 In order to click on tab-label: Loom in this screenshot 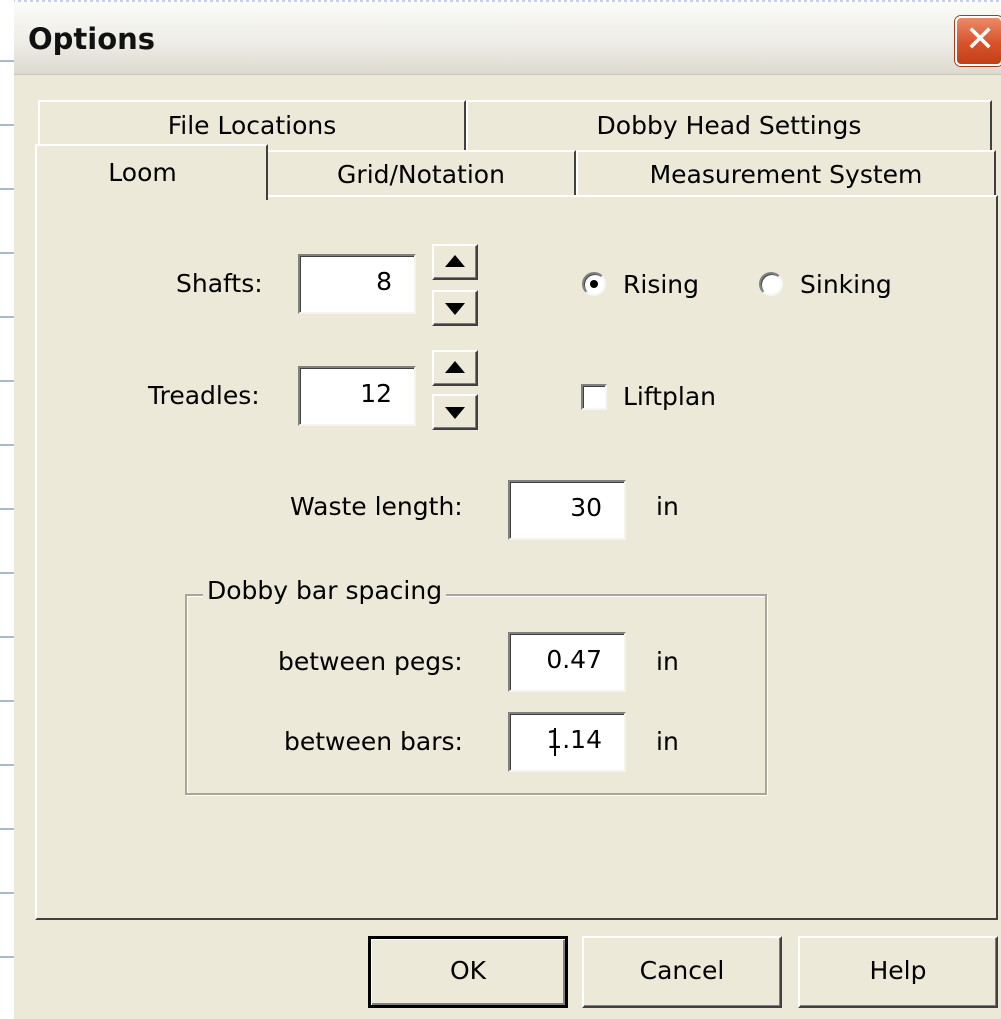, I will do `click(142, 172)`.